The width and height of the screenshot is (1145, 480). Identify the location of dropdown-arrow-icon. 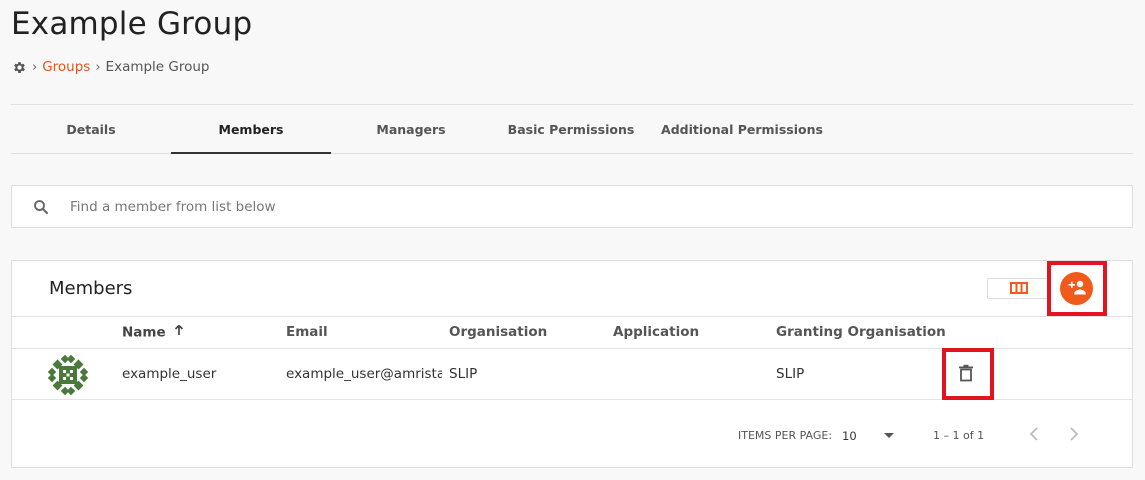
(889, 435).